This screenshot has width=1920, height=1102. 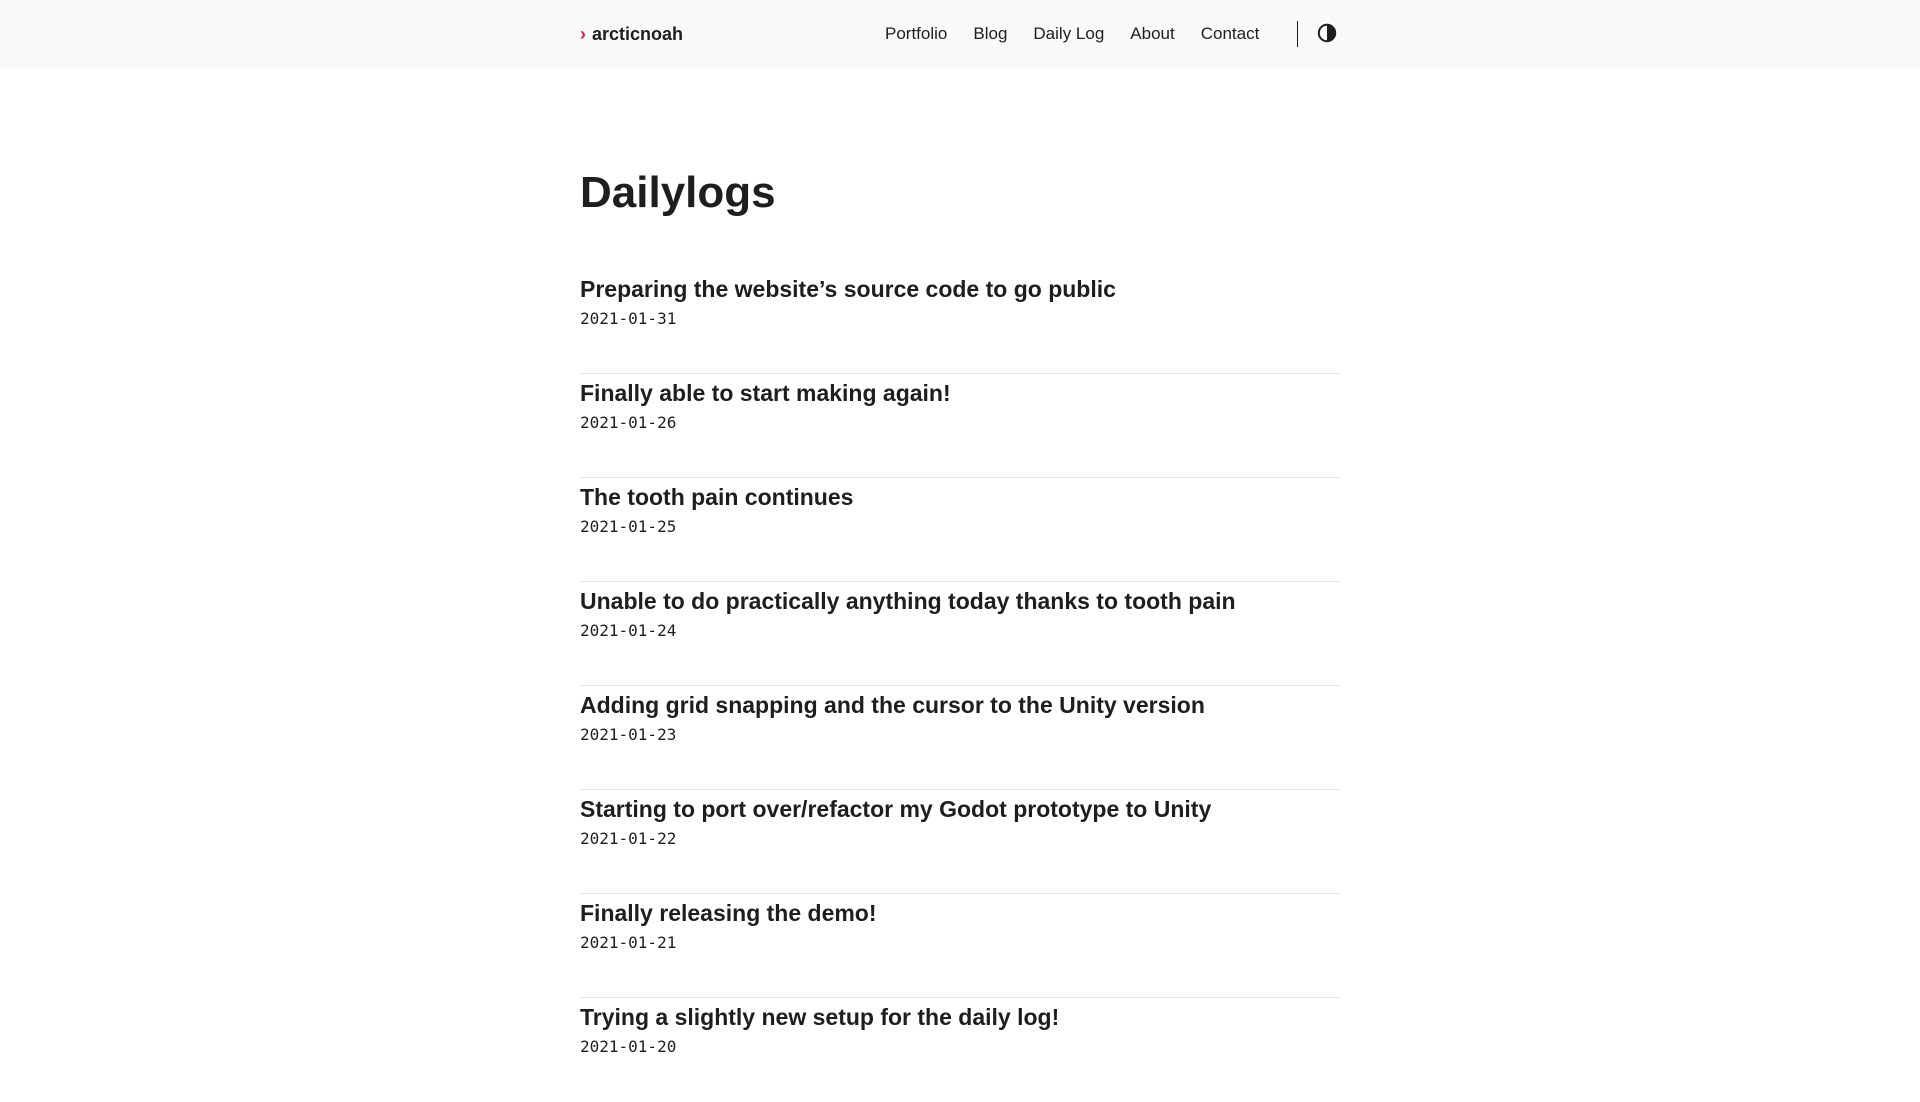 I want to click on nav-divider, so click(x=1297, y=34).